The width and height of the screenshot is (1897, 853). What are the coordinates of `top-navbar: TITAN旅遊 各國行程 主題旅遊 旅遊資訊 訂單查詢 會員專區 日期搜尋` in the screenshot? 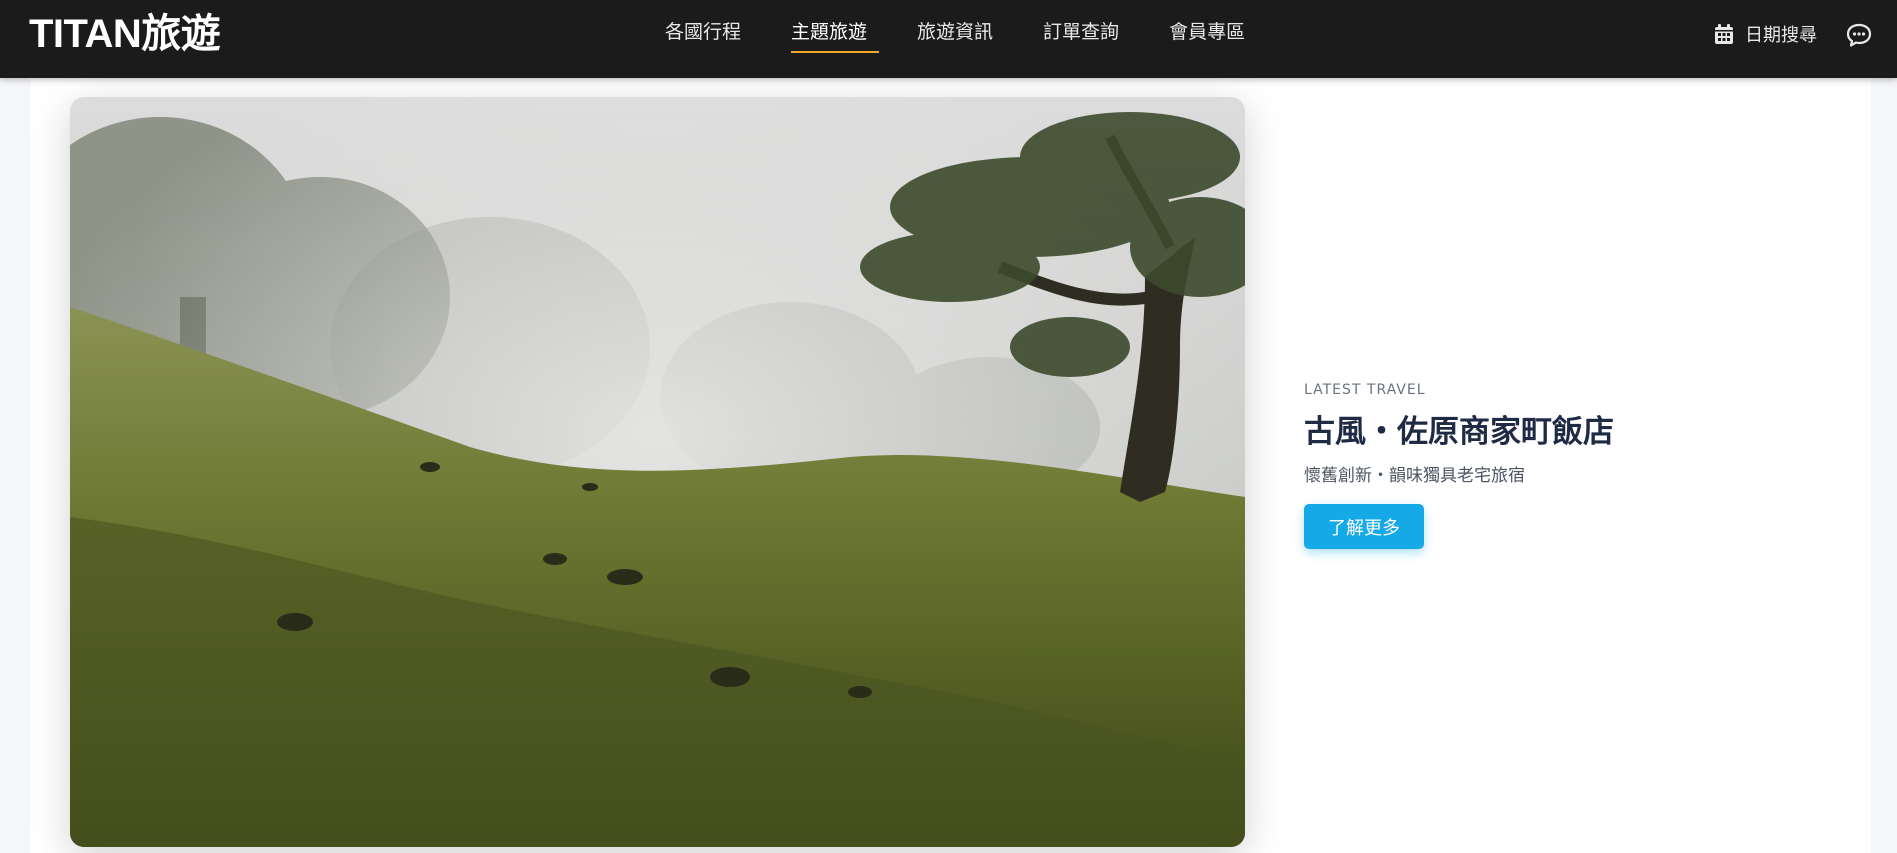 It's located at (948, 39).